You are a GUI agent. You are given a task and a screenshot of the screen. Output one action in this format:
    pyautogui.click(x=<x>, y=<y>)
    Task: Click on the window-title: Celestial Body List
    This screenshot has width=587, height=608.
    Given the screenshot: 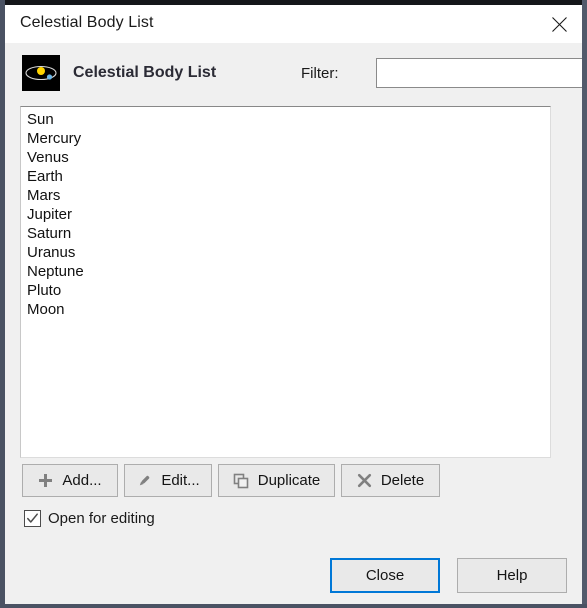 What is the action you would take?
    pyautogui.click(x=87, y=22)
    